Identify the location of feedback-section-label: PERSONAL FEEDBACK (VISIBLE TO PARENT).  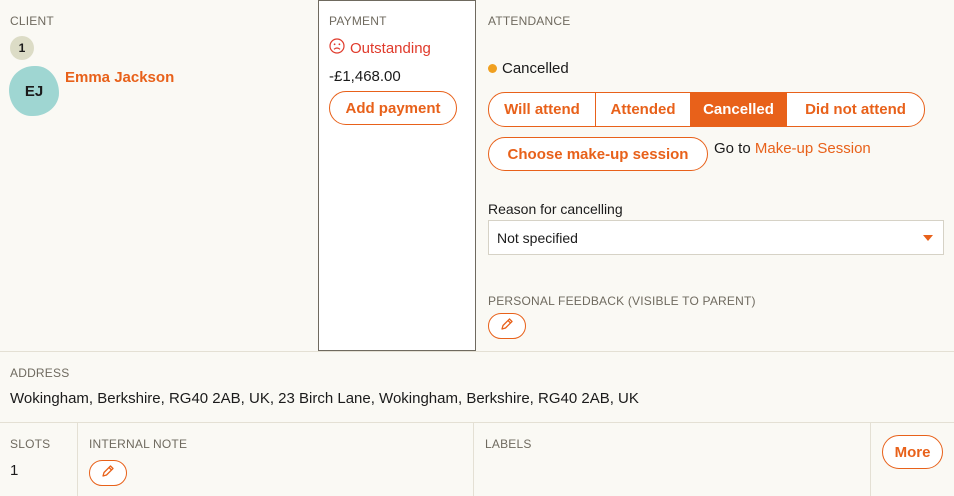
(622, 301).